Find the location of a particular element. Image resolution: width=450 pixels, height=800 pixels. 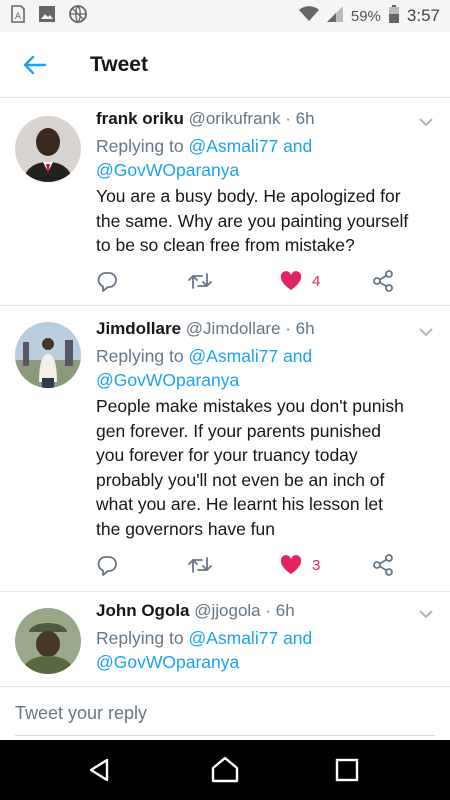

clock: 3:57 is located at coordinates (423, 15).